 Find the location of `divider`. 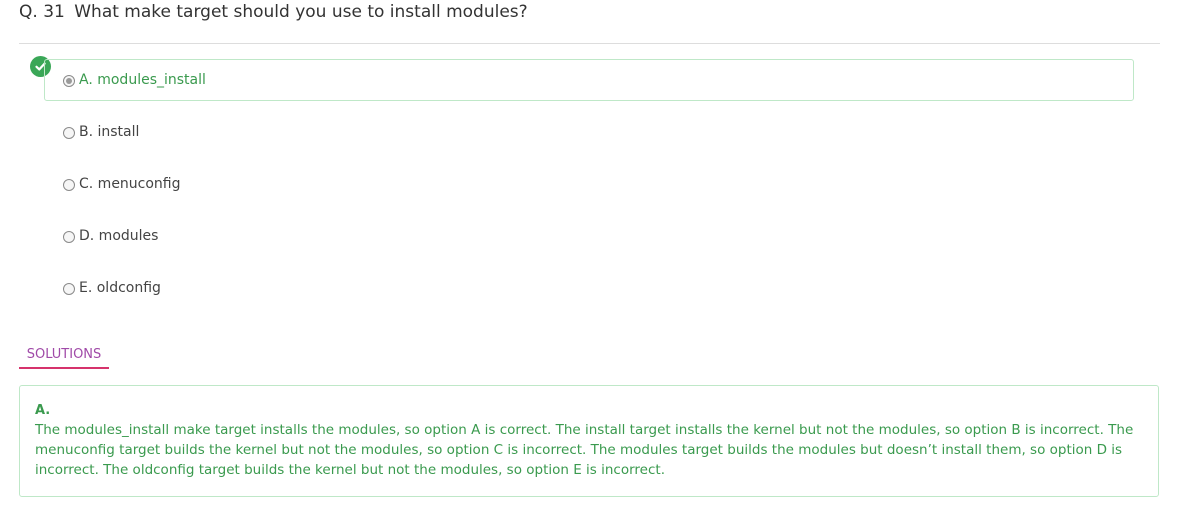

divider is located at coordinates (589, 43).